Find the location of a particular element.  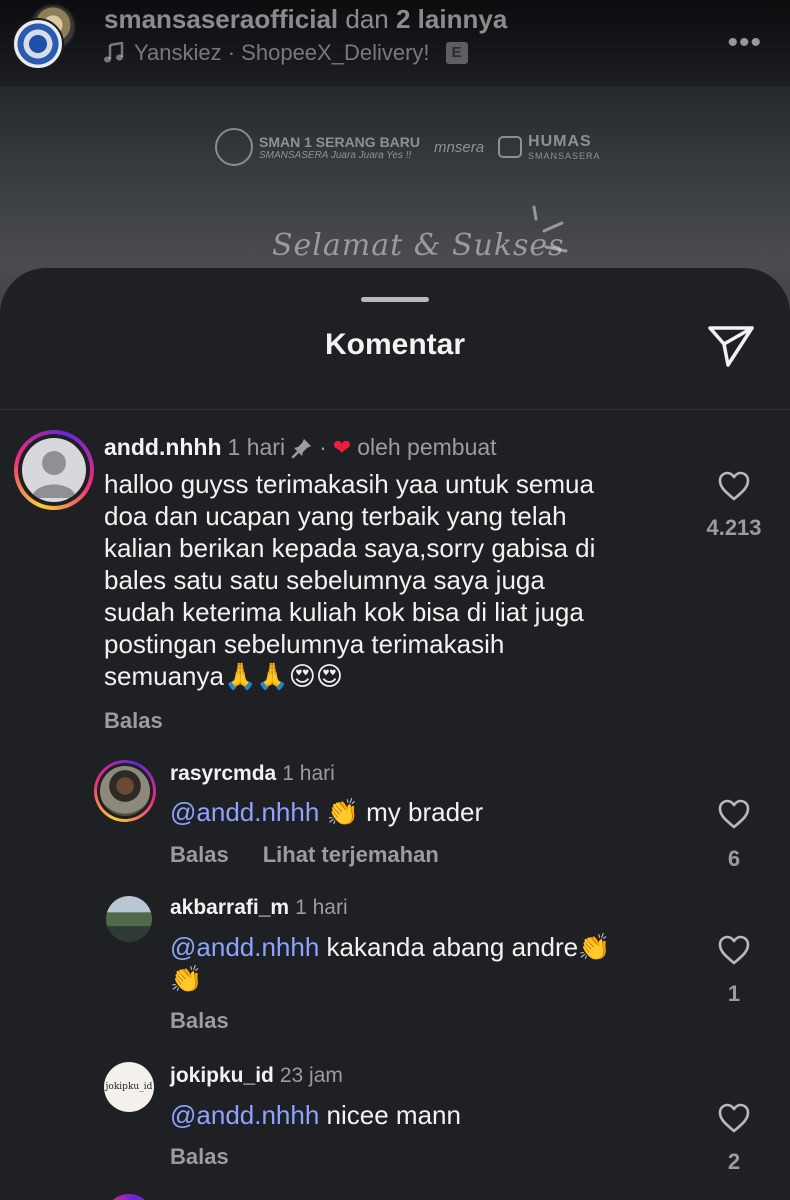

comment-text: @andd.nhhh 👏 my brader is located at coordinates (430, 812).